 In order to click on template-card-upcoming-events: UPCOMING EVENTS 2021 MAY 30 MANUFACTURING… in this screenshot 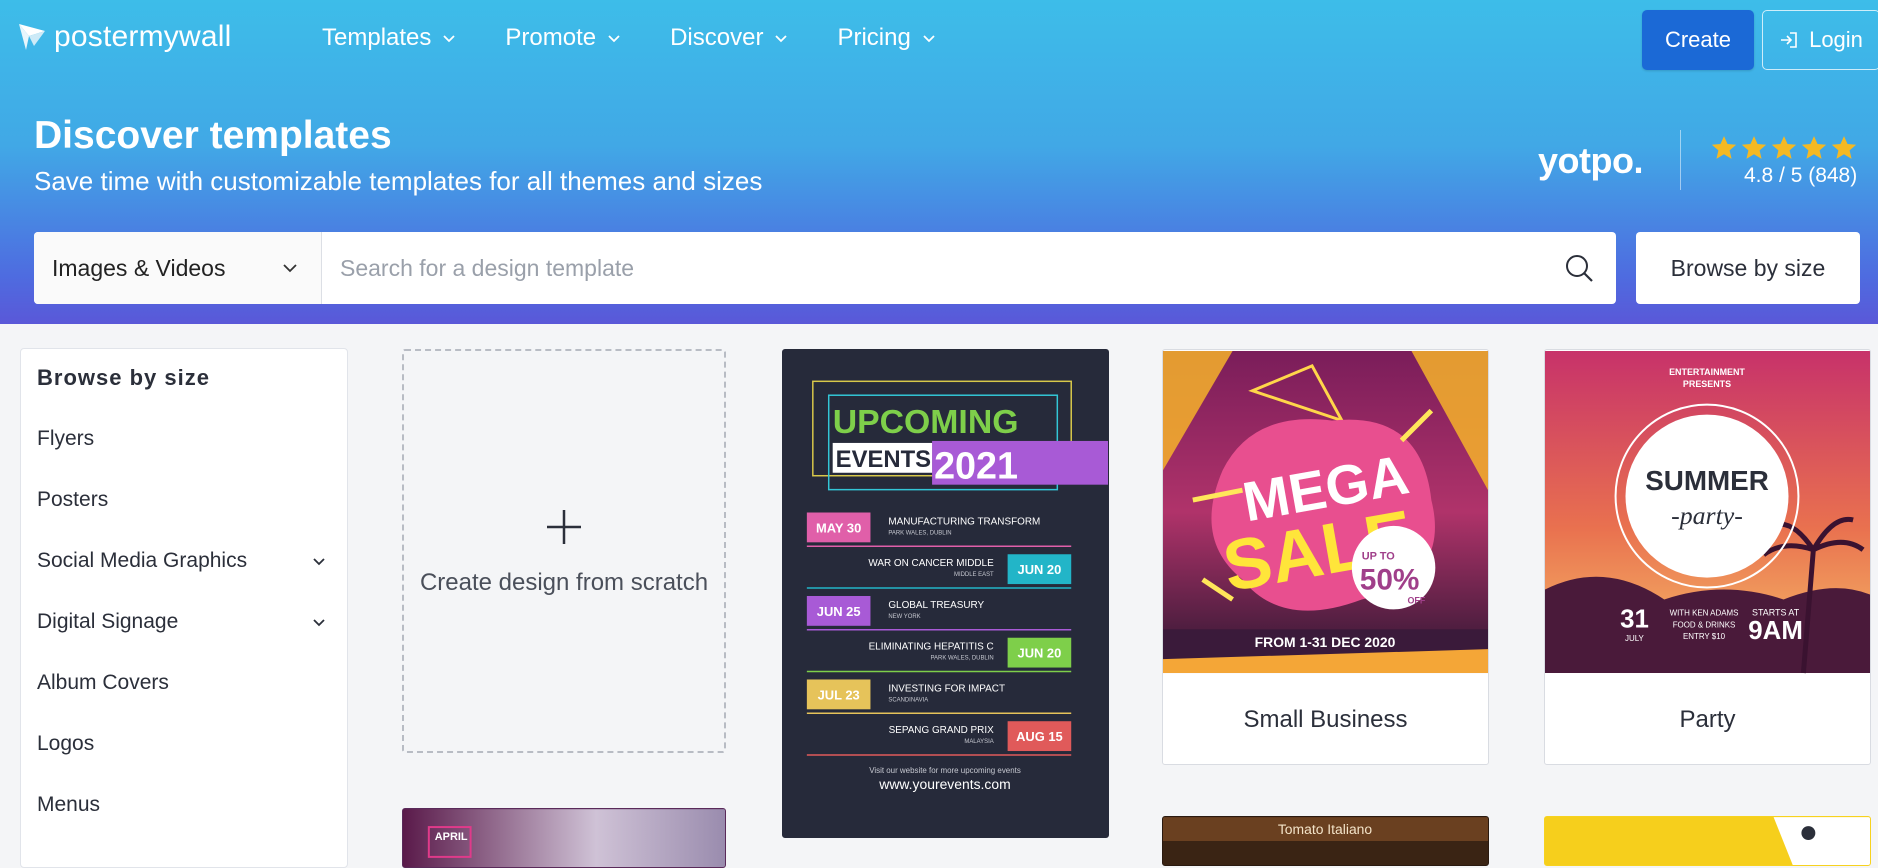, I will do `click(945, 593)`.